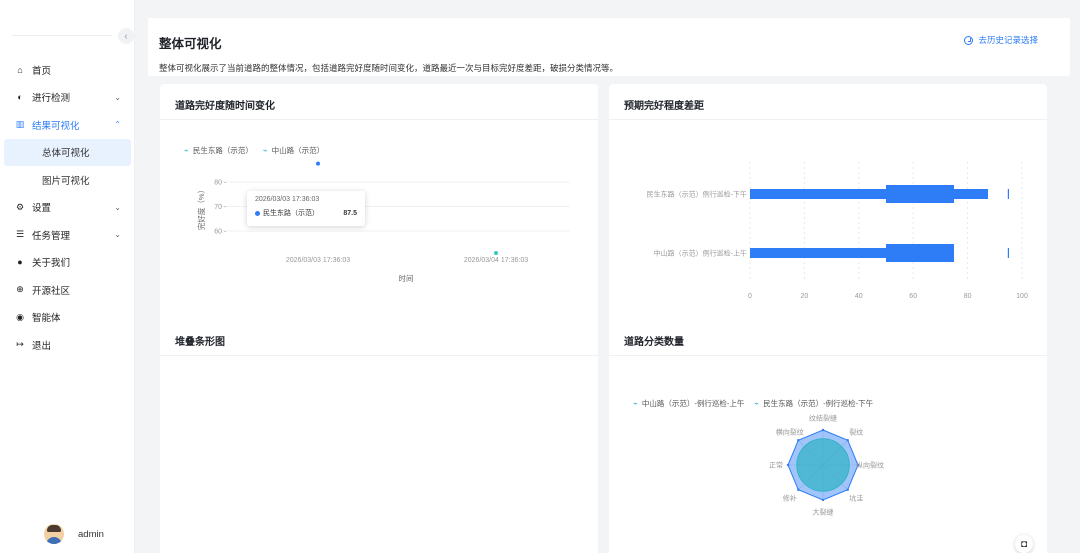 This screenshot has height=553, width=1080. Describe the element at coordinates (42, 346) in the screenshot. I see `sidebar-item-label: 退出` at that location.